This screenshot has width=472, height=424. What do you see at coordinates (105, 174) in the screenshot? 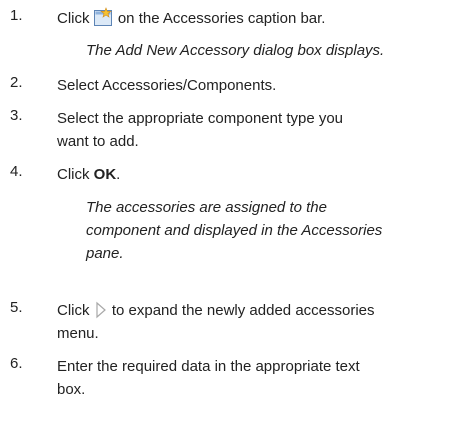
I see `ok-button-reference: OK` at bounding box center [105, 174].